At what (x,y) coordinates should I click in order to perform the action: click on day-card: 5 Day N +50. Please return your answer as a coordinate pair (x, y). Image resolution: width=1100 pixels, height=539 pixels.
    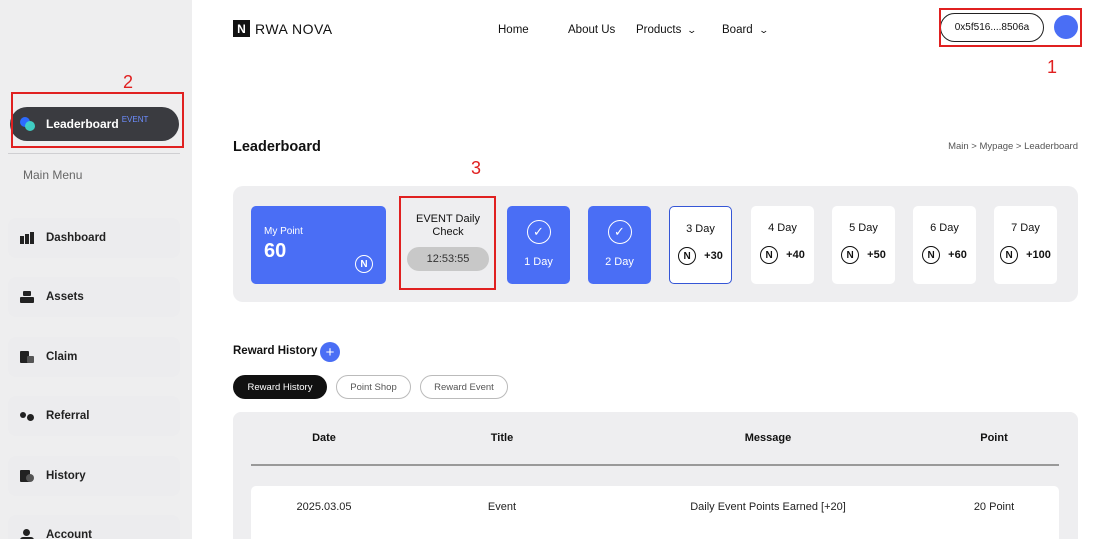
    Looking at the image, I should click on (863, 245).